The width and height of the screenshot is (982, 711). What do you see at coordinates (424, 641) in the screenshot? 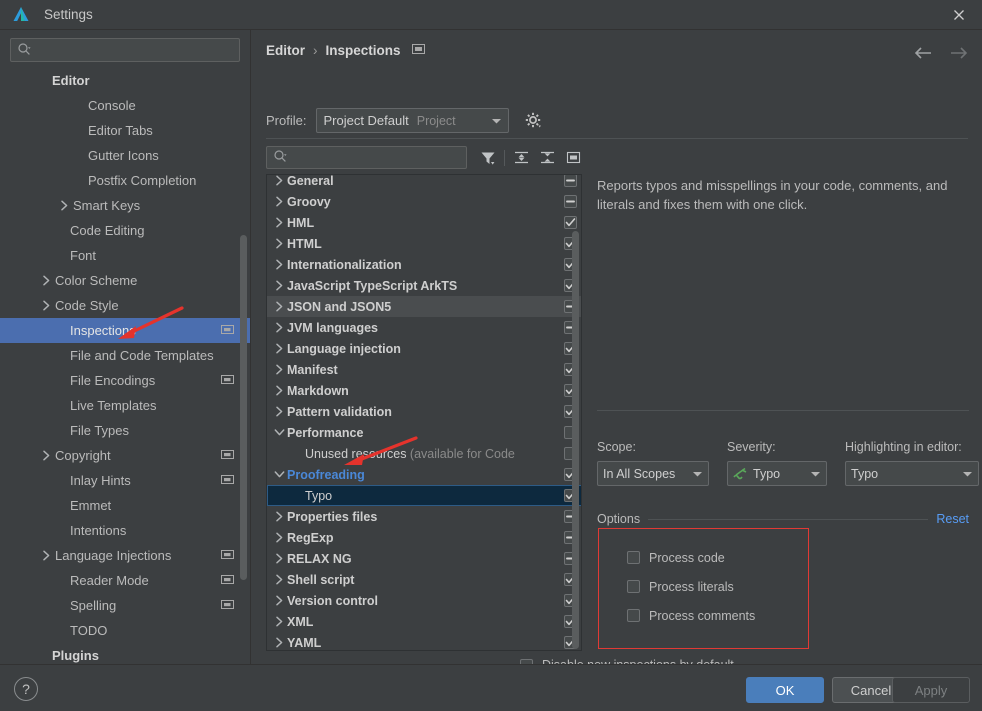
I see `tree-row: YAML` at bounding box center [424, 641].